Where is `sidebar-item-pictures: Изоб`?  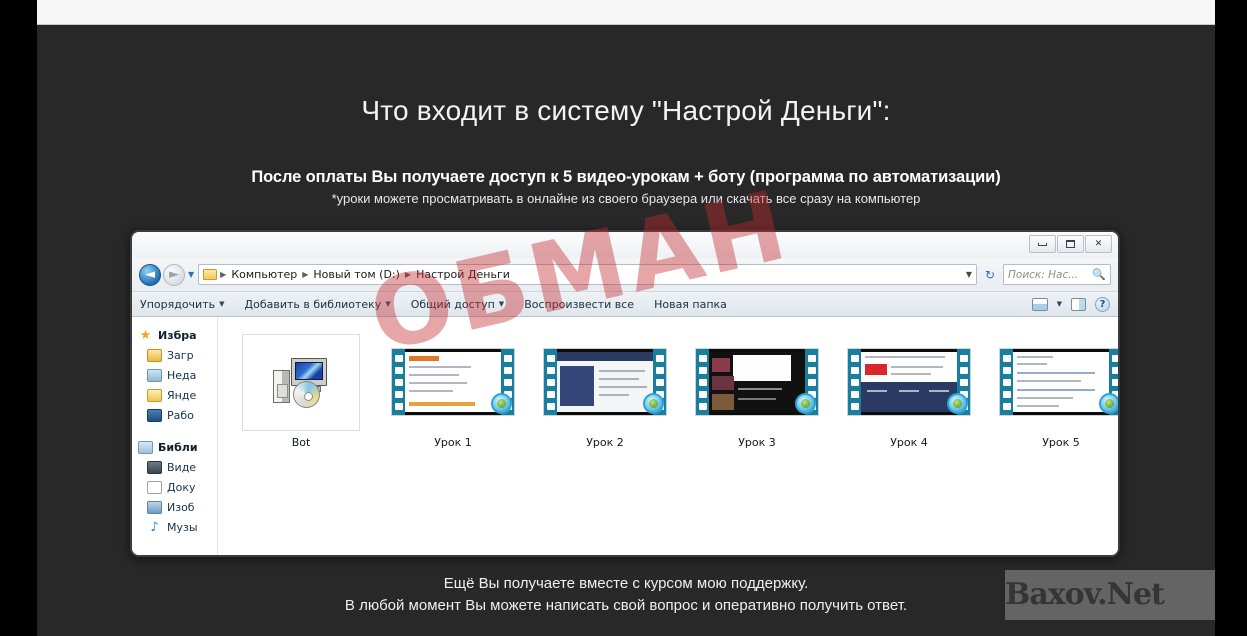
sidebar-item-pictures: Изоб is located at coordinates (177, 507).